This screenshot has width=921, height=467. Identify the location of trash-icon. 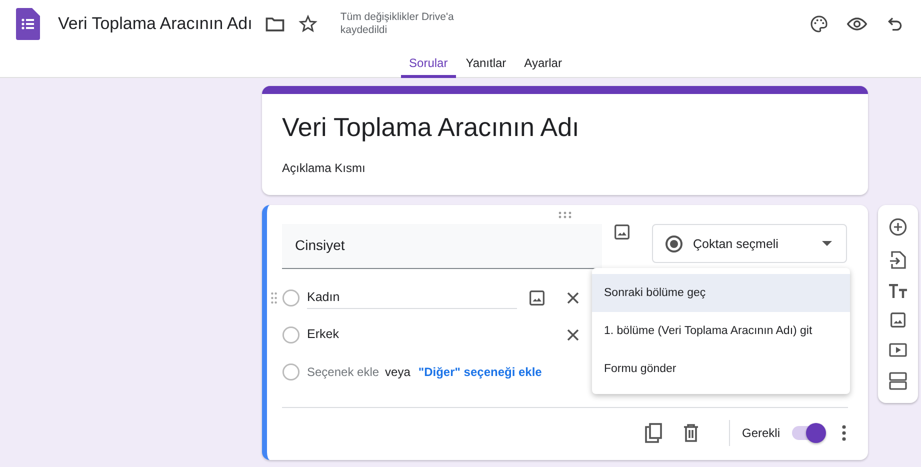
(690, 433).